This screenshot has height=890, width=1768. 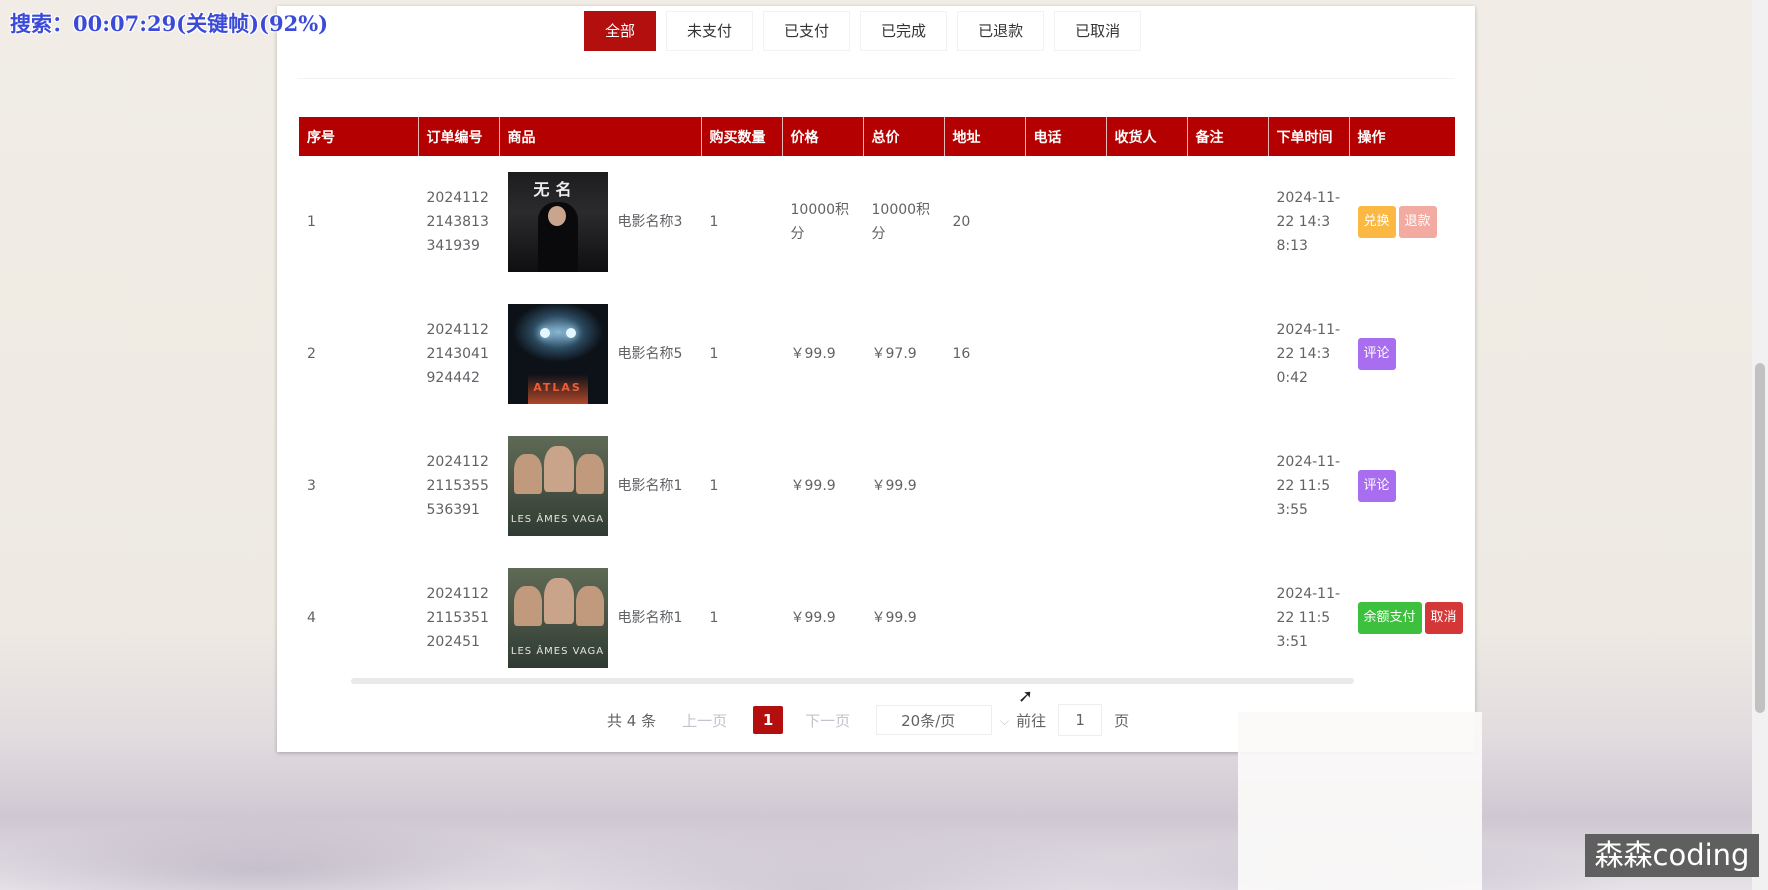 What do you see at coordinates (876, 78) in the screenshot?
I see `divider` at bounding box center [876, 78].